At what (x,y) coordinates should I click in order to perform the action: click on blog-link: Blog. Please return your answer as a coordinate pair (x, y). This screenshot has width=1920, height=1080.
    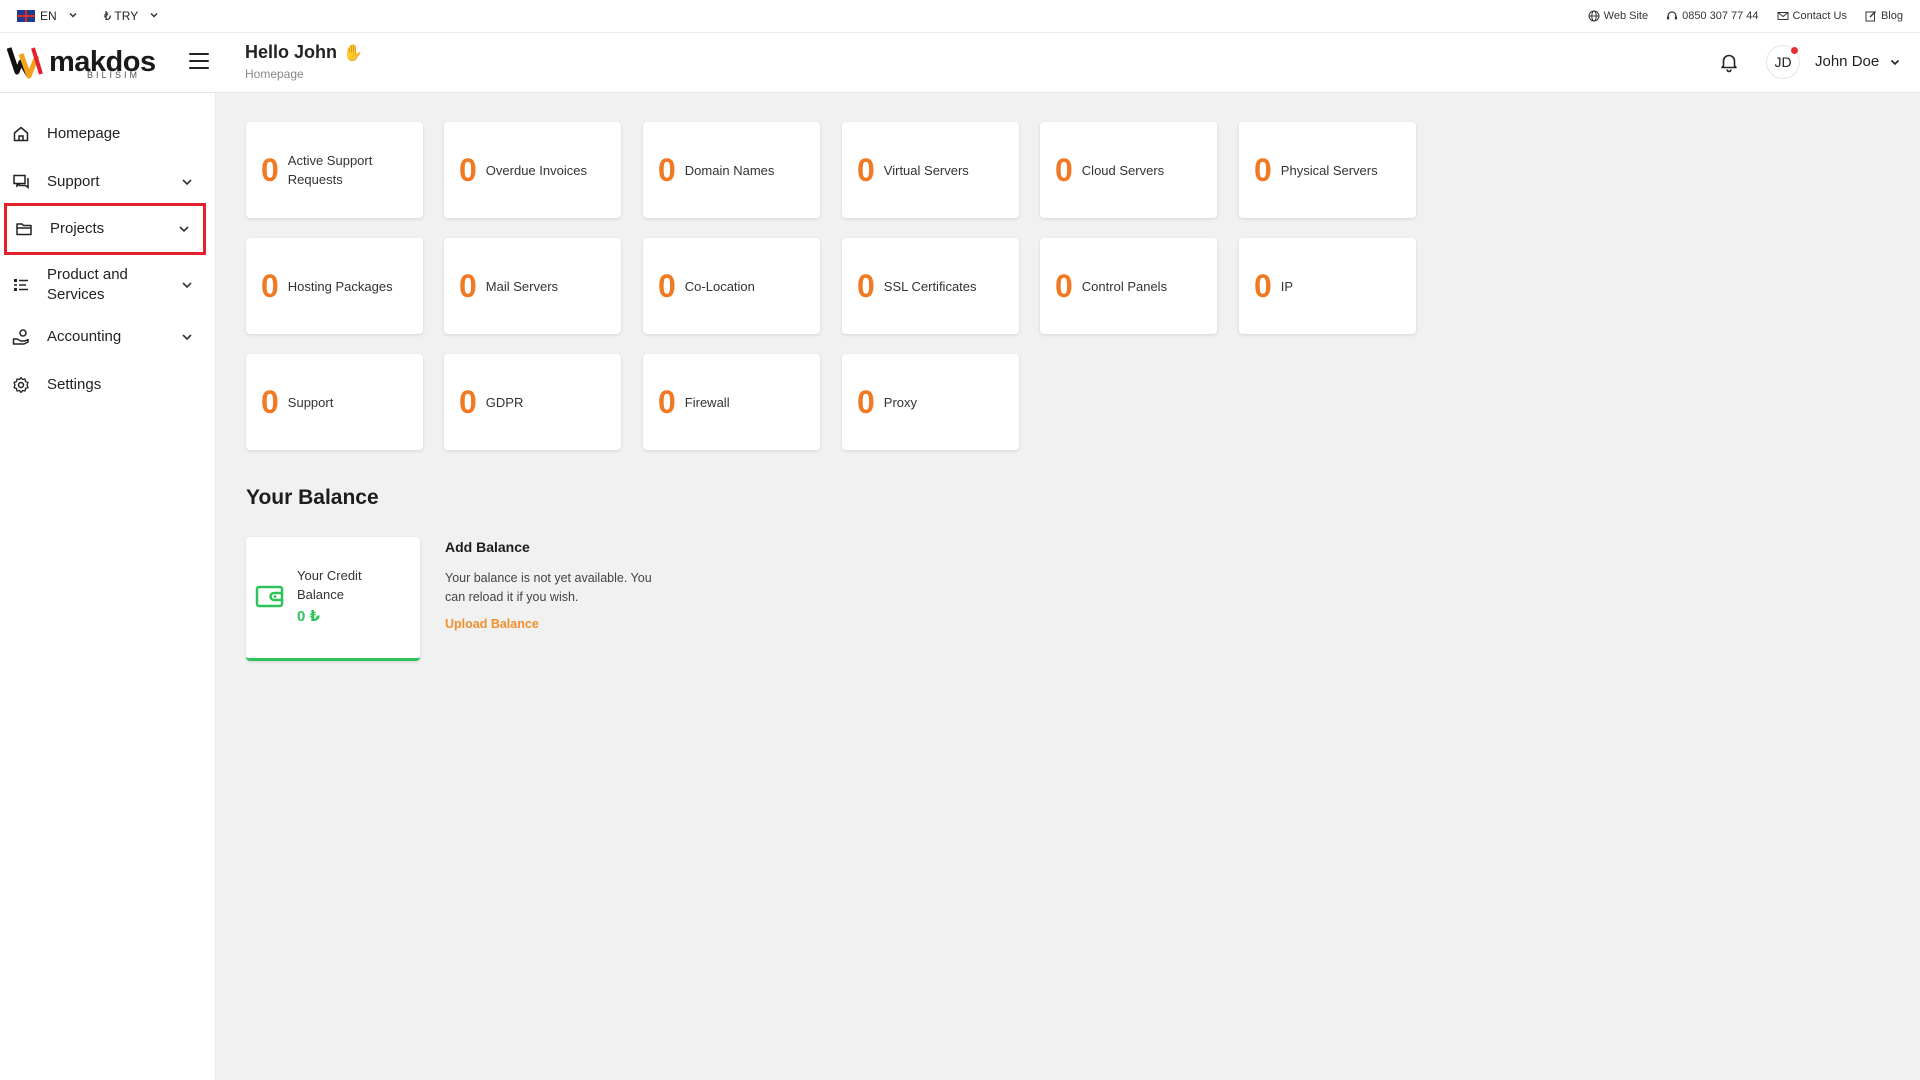
    Looking at the image, I should click on (1884, 16).